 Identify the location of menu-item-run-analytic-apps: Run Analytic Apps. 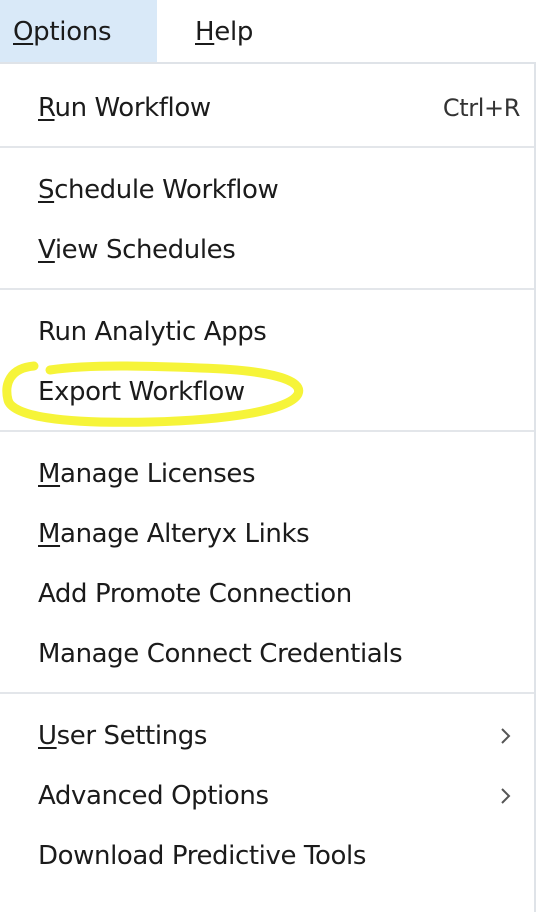
(267, 332).